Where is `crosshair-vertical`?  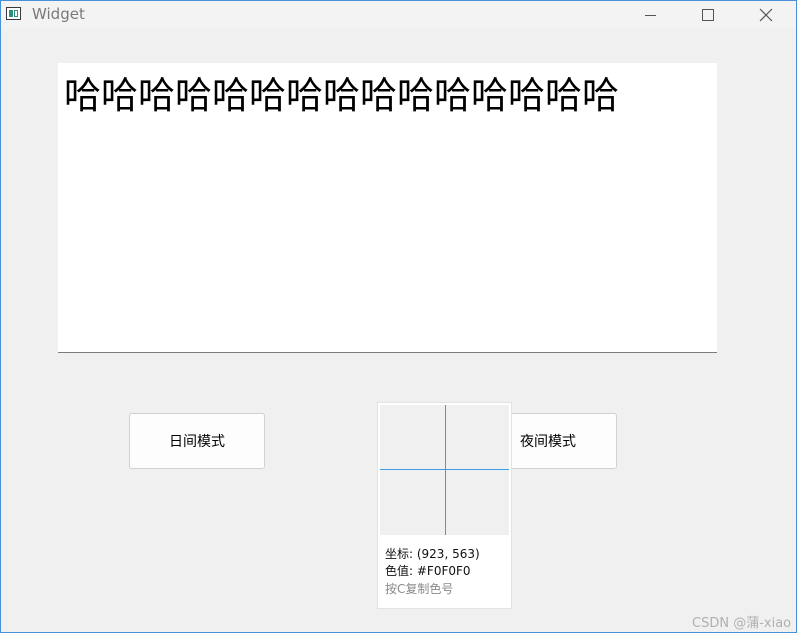 crosshair-vertical is located at coordinates (445, 470).